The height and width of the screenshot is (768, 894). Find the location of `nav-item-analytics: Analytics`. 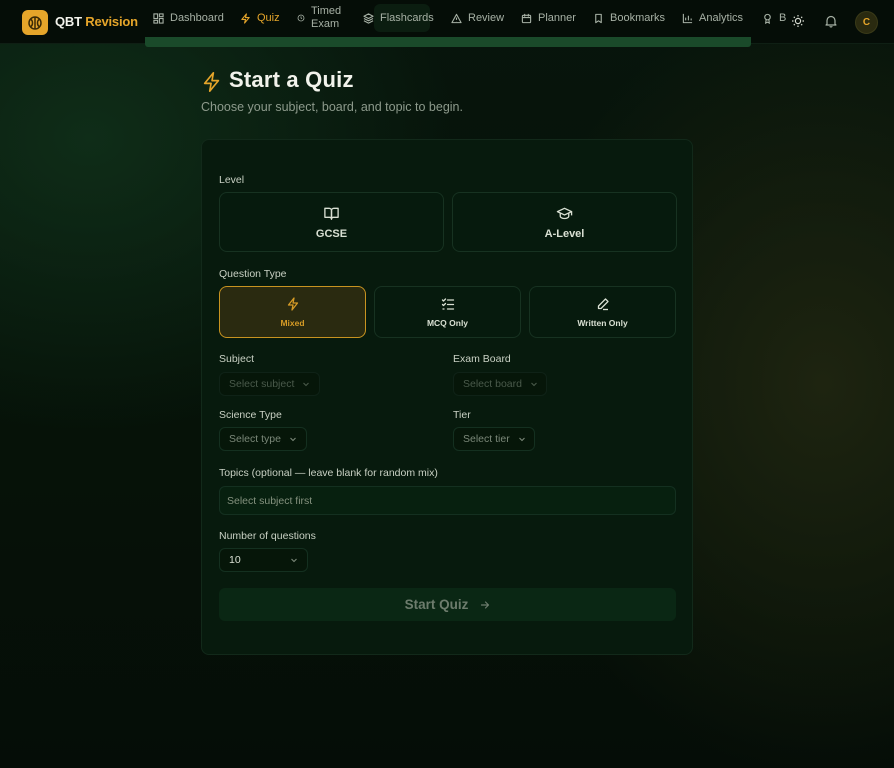

nav-item-analytics: Analytics is located at coordinates (712, 18).